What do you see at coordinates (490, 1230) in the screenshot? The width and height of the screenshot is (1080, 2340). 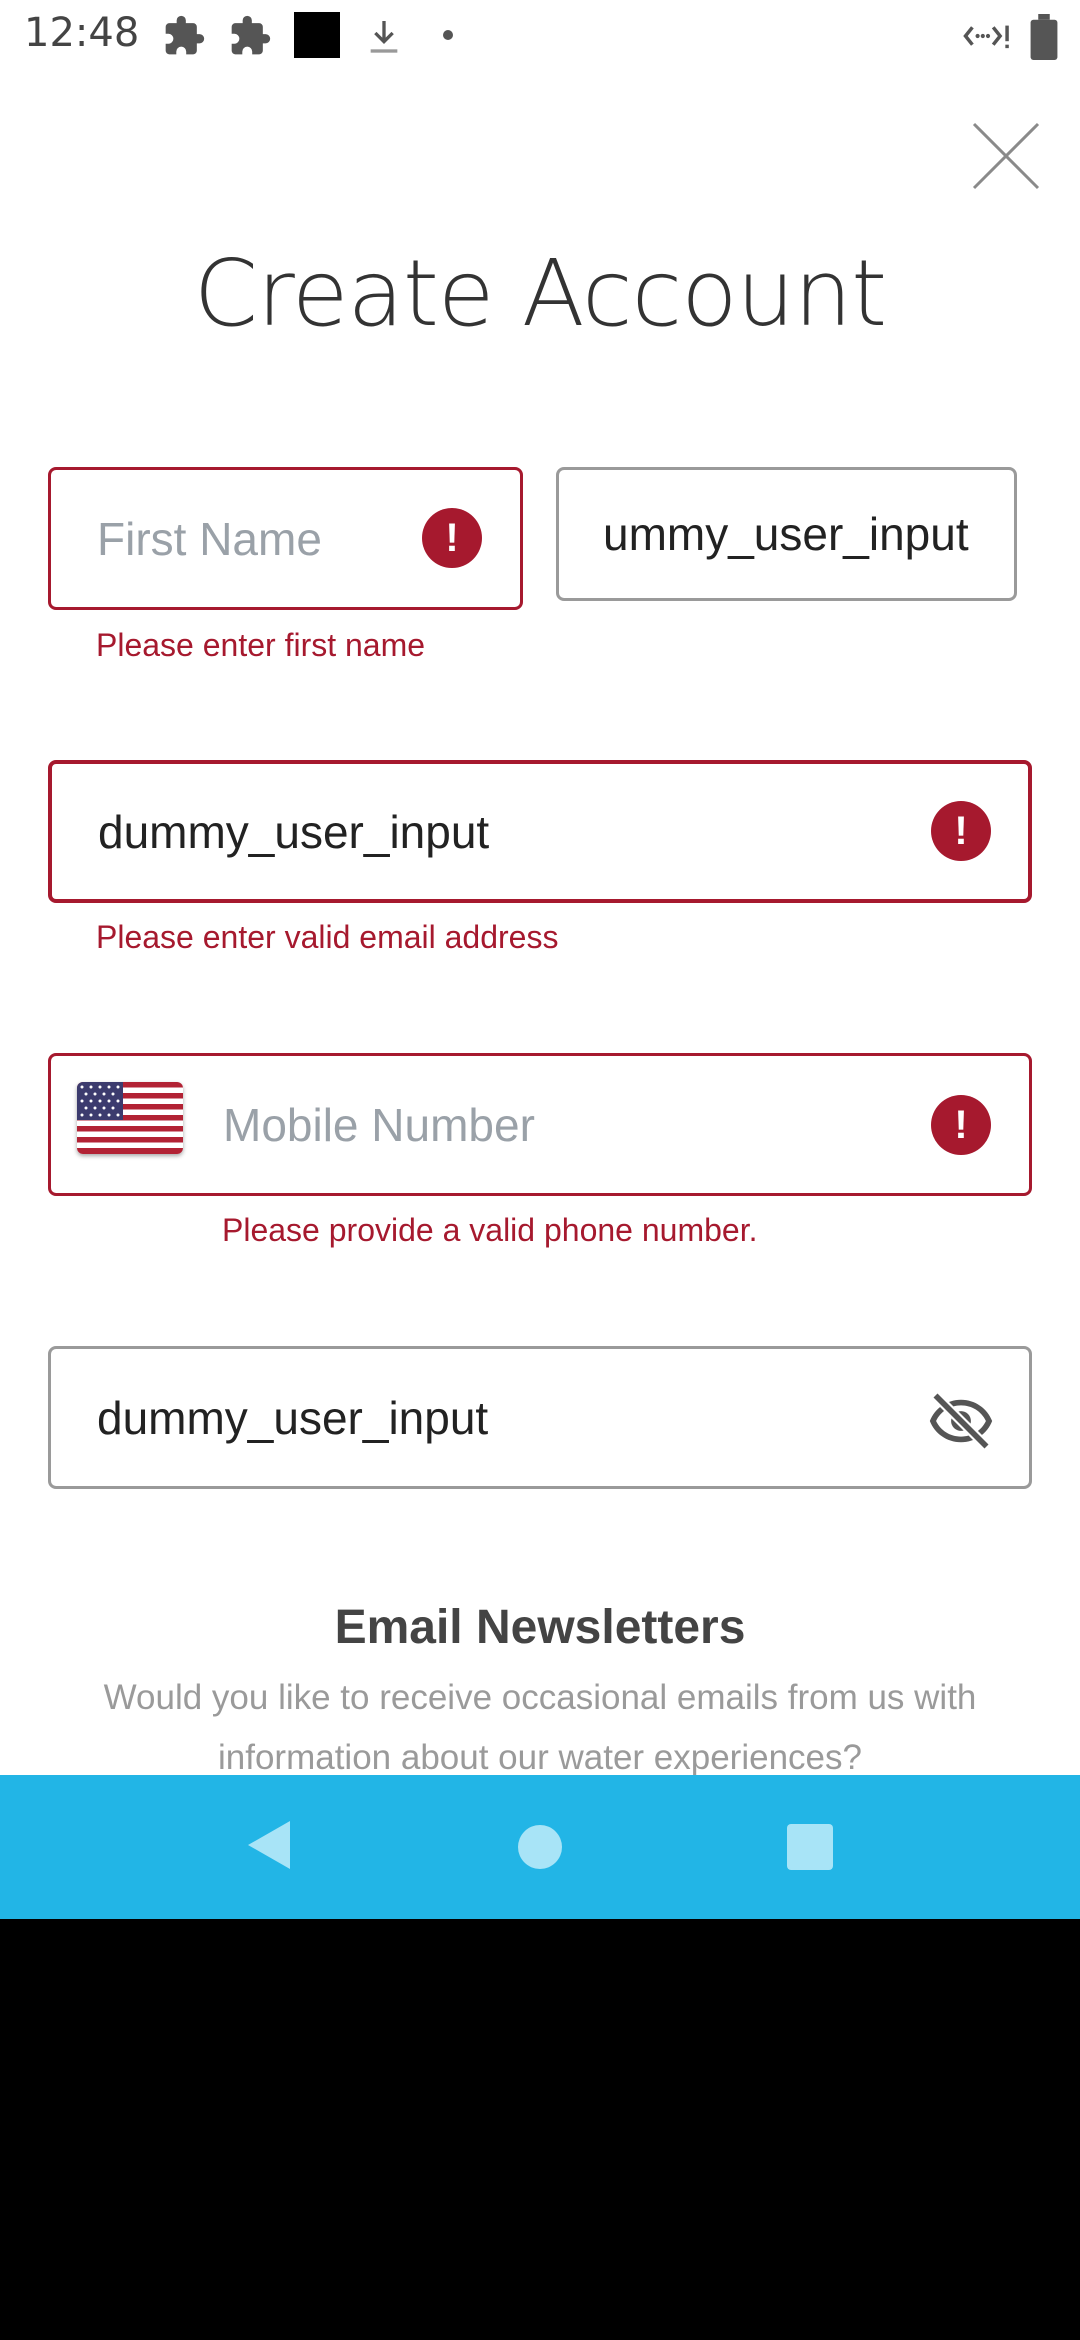 I see `mobile-number-error: Please provide a valid phone number.` at bounding box center [490, 1230].